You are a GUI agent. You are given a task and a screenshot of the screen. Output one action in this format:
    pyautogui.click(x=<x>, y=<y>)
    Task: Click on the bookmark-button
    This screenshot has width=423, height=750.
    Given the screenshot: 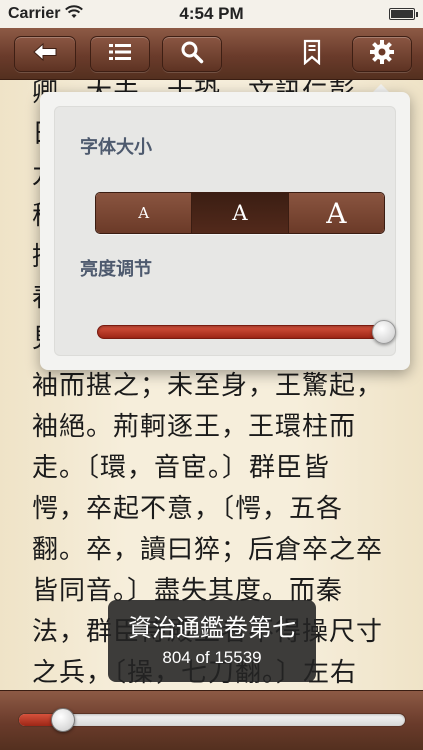 What is the action you would take?
    pyautogui.click(x=312, y=54)
    